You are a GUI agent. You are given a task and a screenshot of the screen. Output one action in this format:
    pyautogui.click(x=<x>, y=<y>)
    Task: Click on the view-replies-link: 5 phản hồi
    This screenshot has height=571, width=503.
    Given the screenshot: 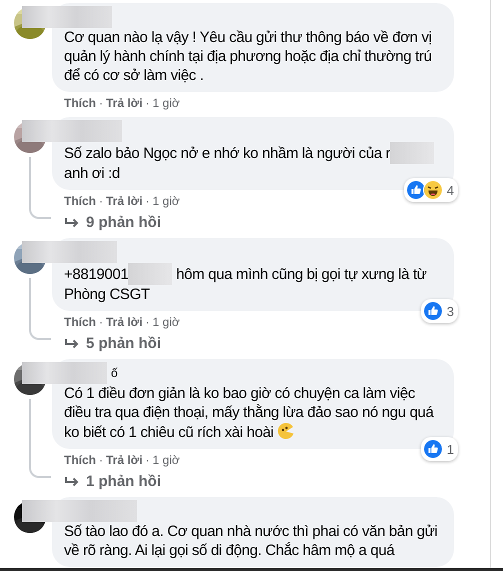 What is the action you would take?
    pyautogui.click(x=123, y=343)
    